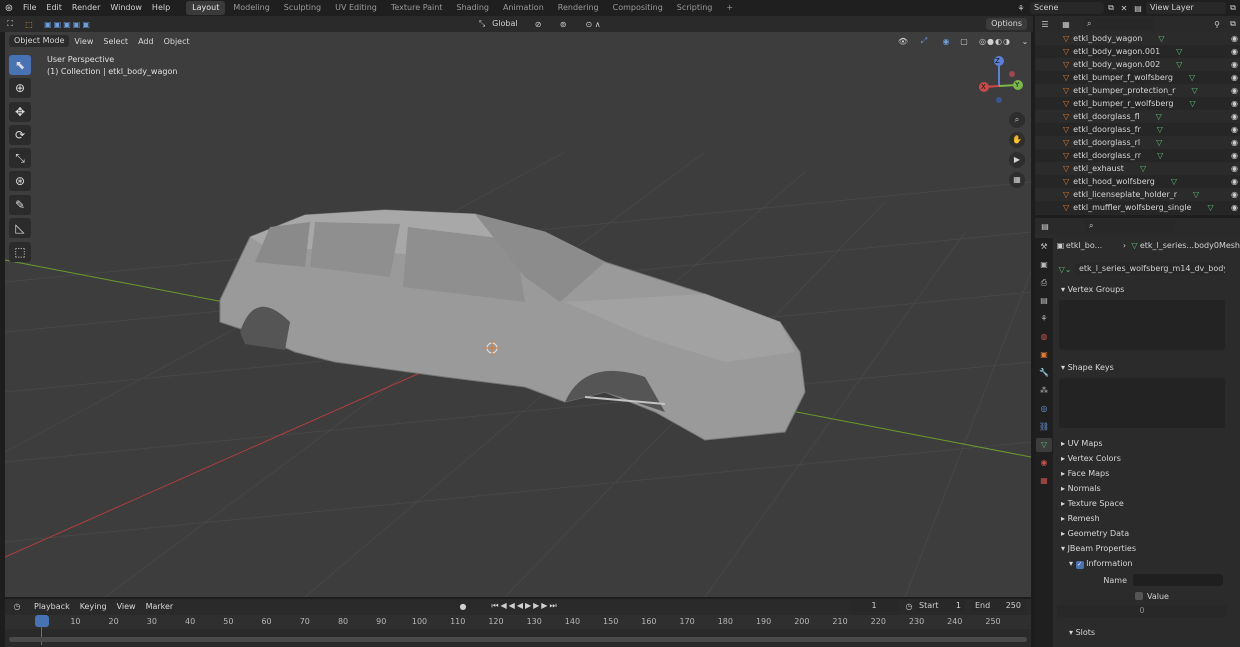  What do you see at coordinates (1017, 180) in the screenshot?
I see `orthographic-toggle-icon: ▦` at bounding box center [1017, 180].